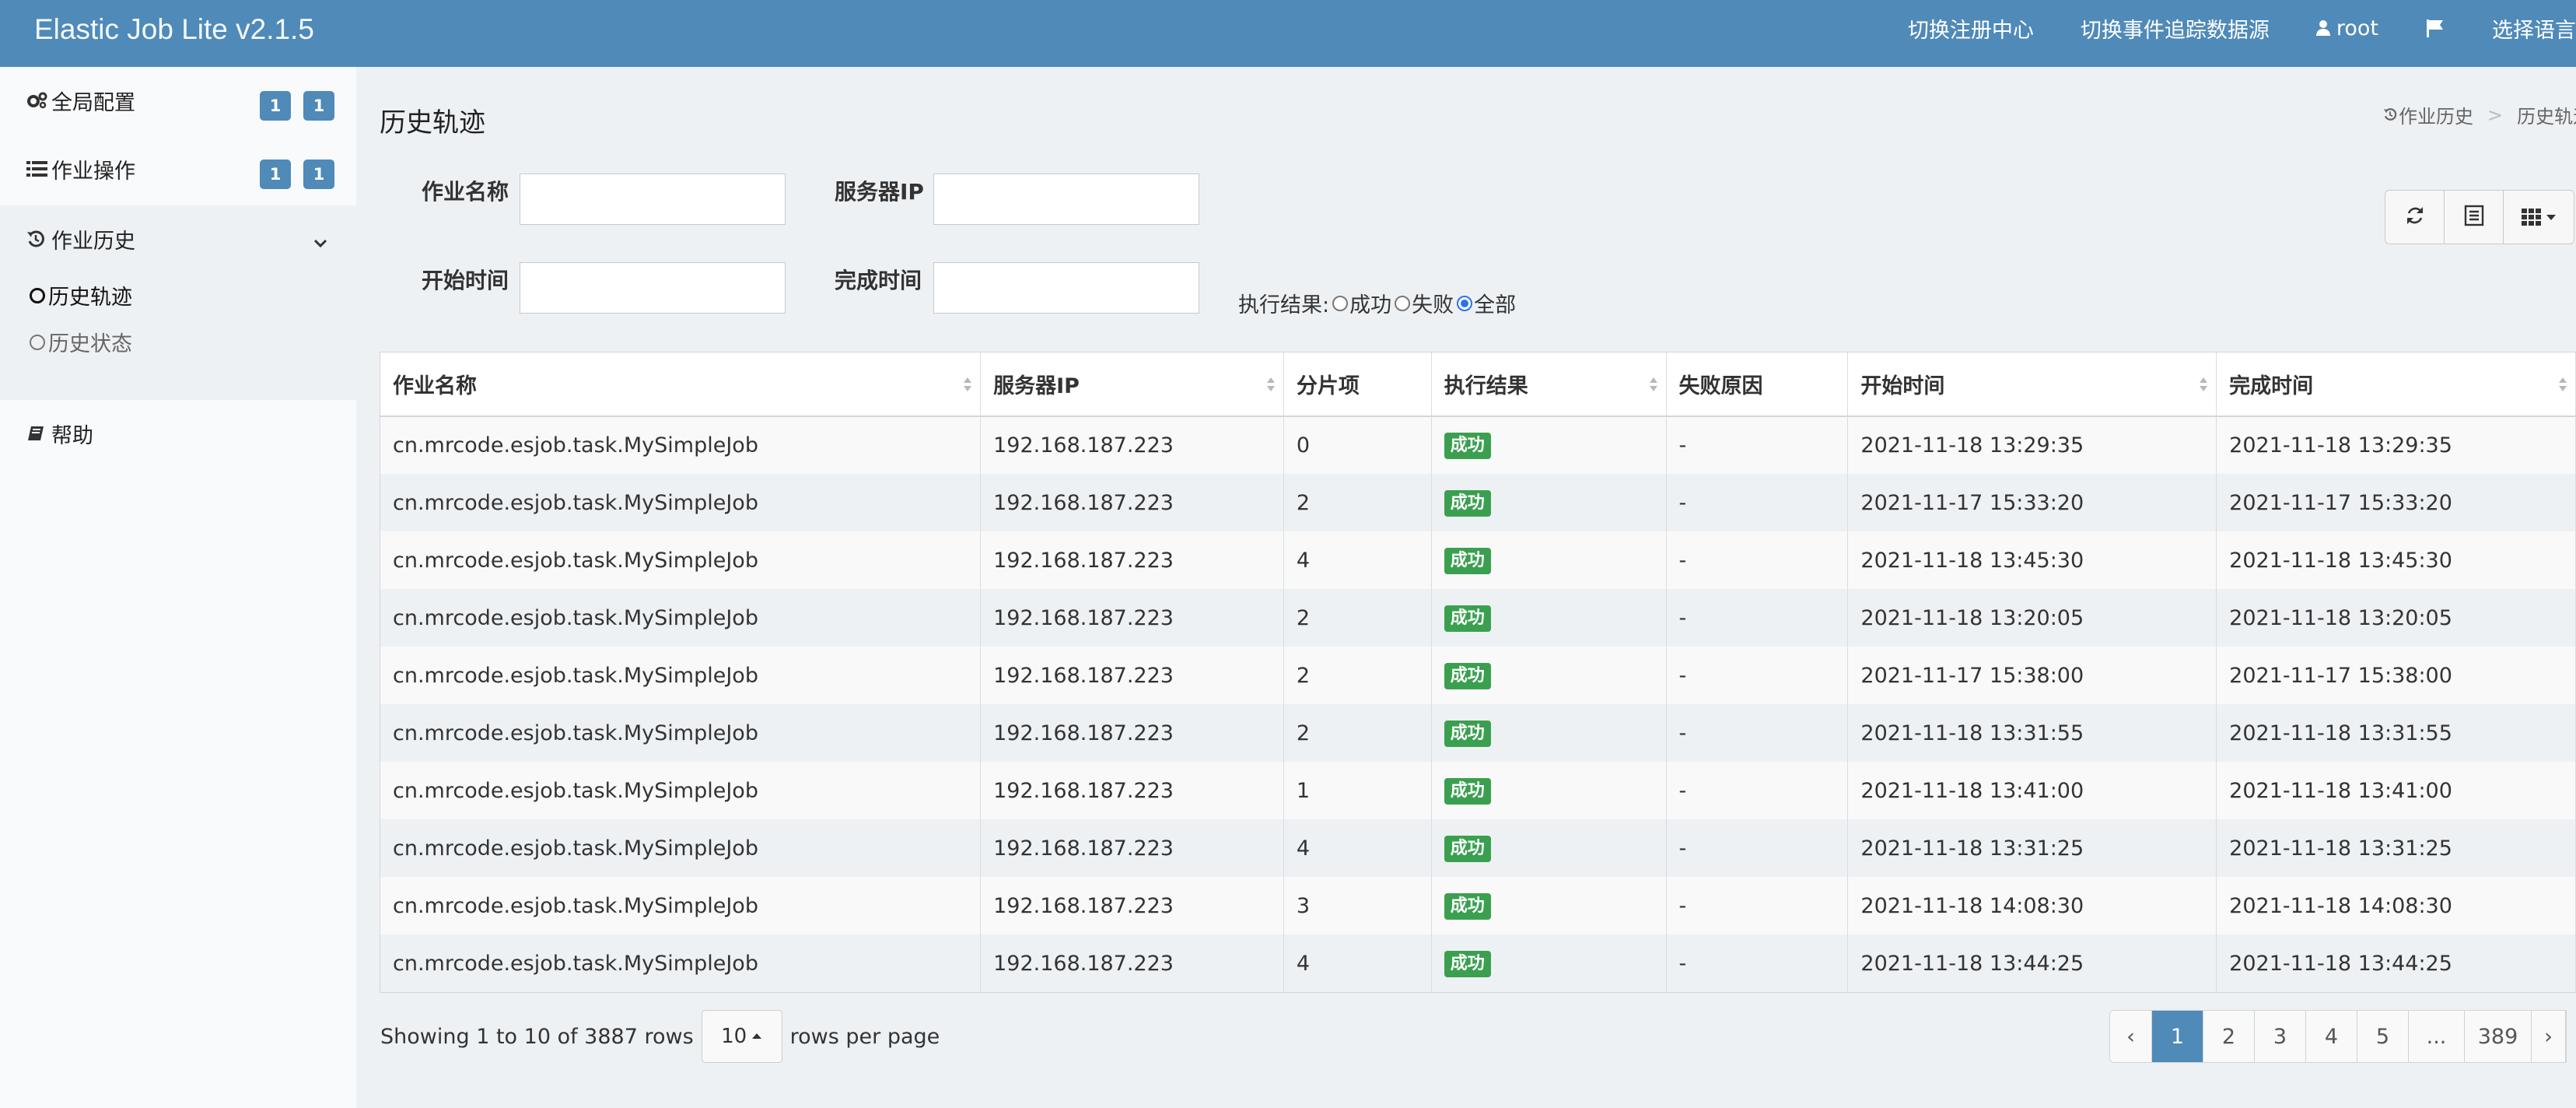  Describe the element at coordinates (2032, 905) in the screenshot. I see `table-cell: 2021-11-18 14:08:30` at that location.